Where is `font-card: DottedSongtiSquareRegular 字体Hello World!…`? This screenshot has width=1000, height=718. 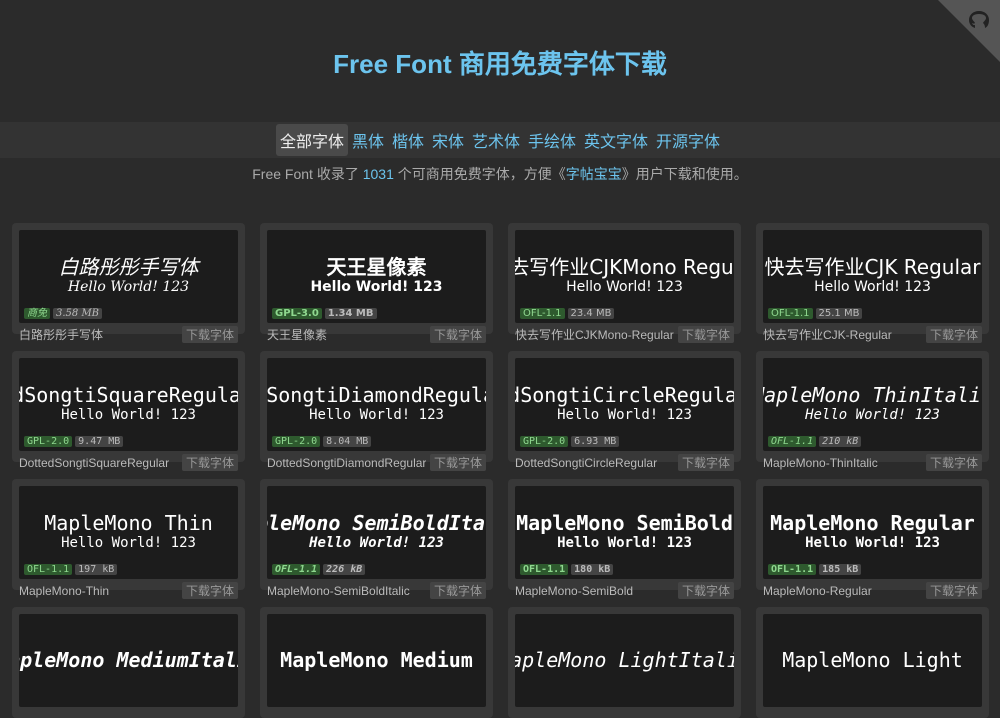 font-card: DottedSongtiSquareRegular 字体Hello World!… is located at coordinates (128, 411).